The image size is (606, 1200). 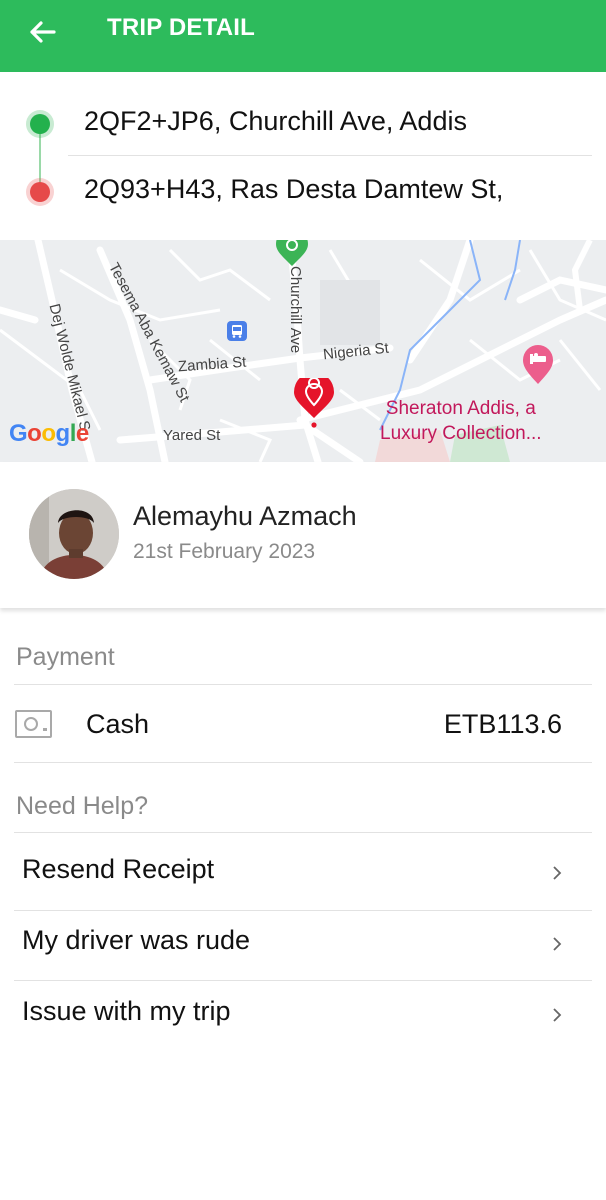 I want to click on cash-icon, so click(x=33, y=724).